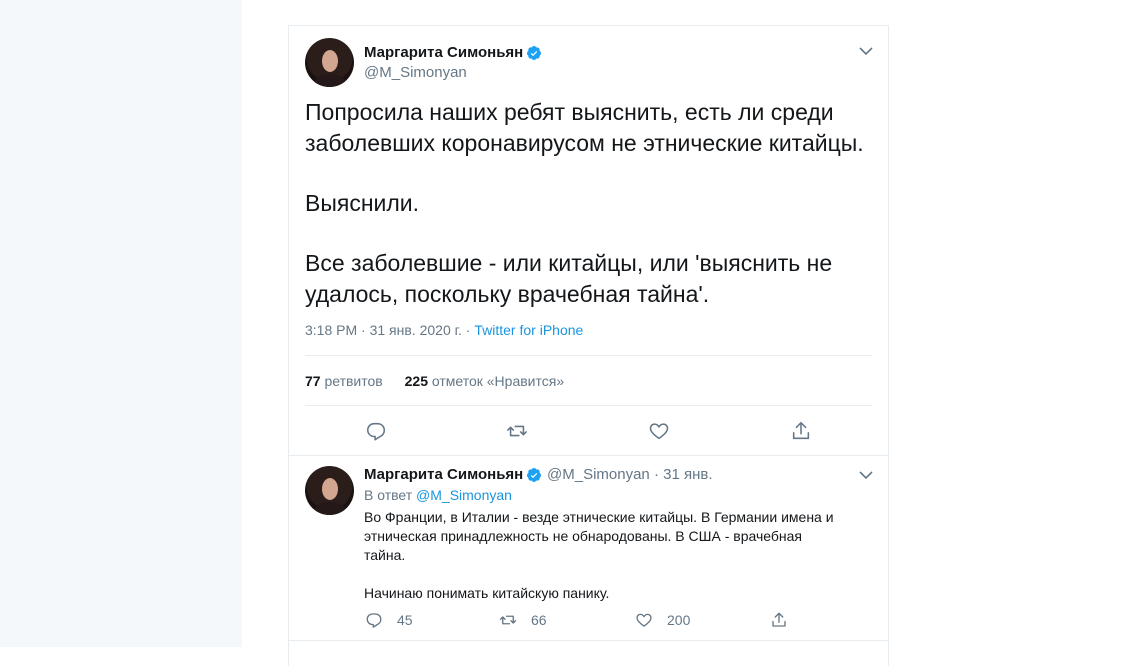  I want to click on reply-author-handle: @M_Simonyan, so click(598, 474).